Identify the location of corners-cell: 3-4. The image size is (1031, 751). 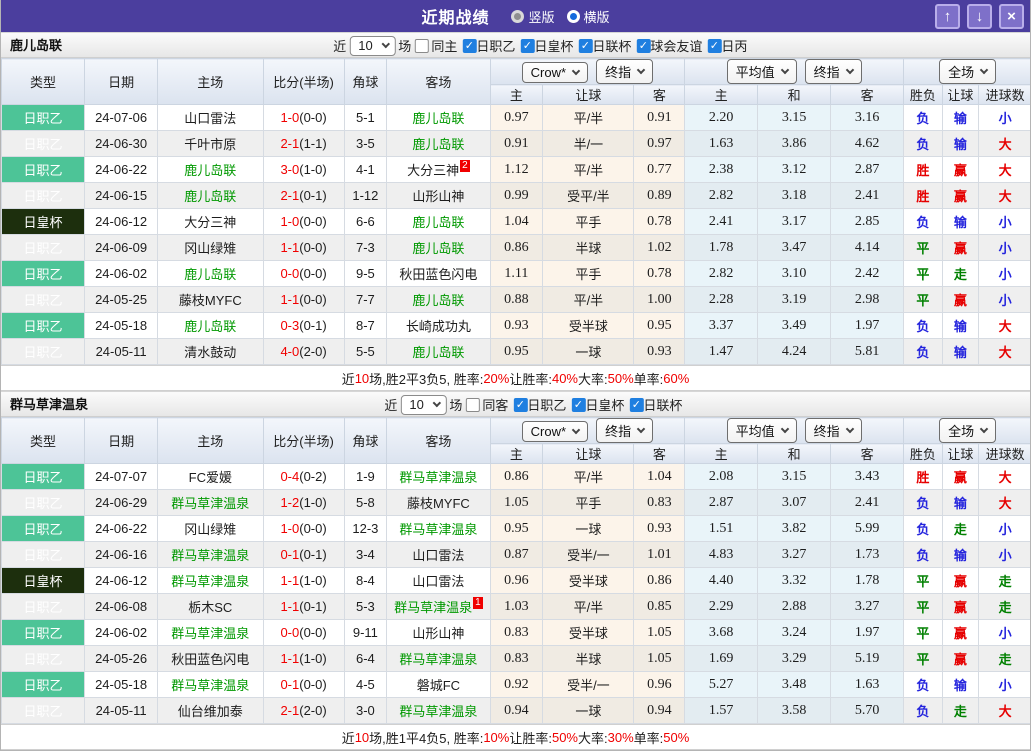
(365, 555).